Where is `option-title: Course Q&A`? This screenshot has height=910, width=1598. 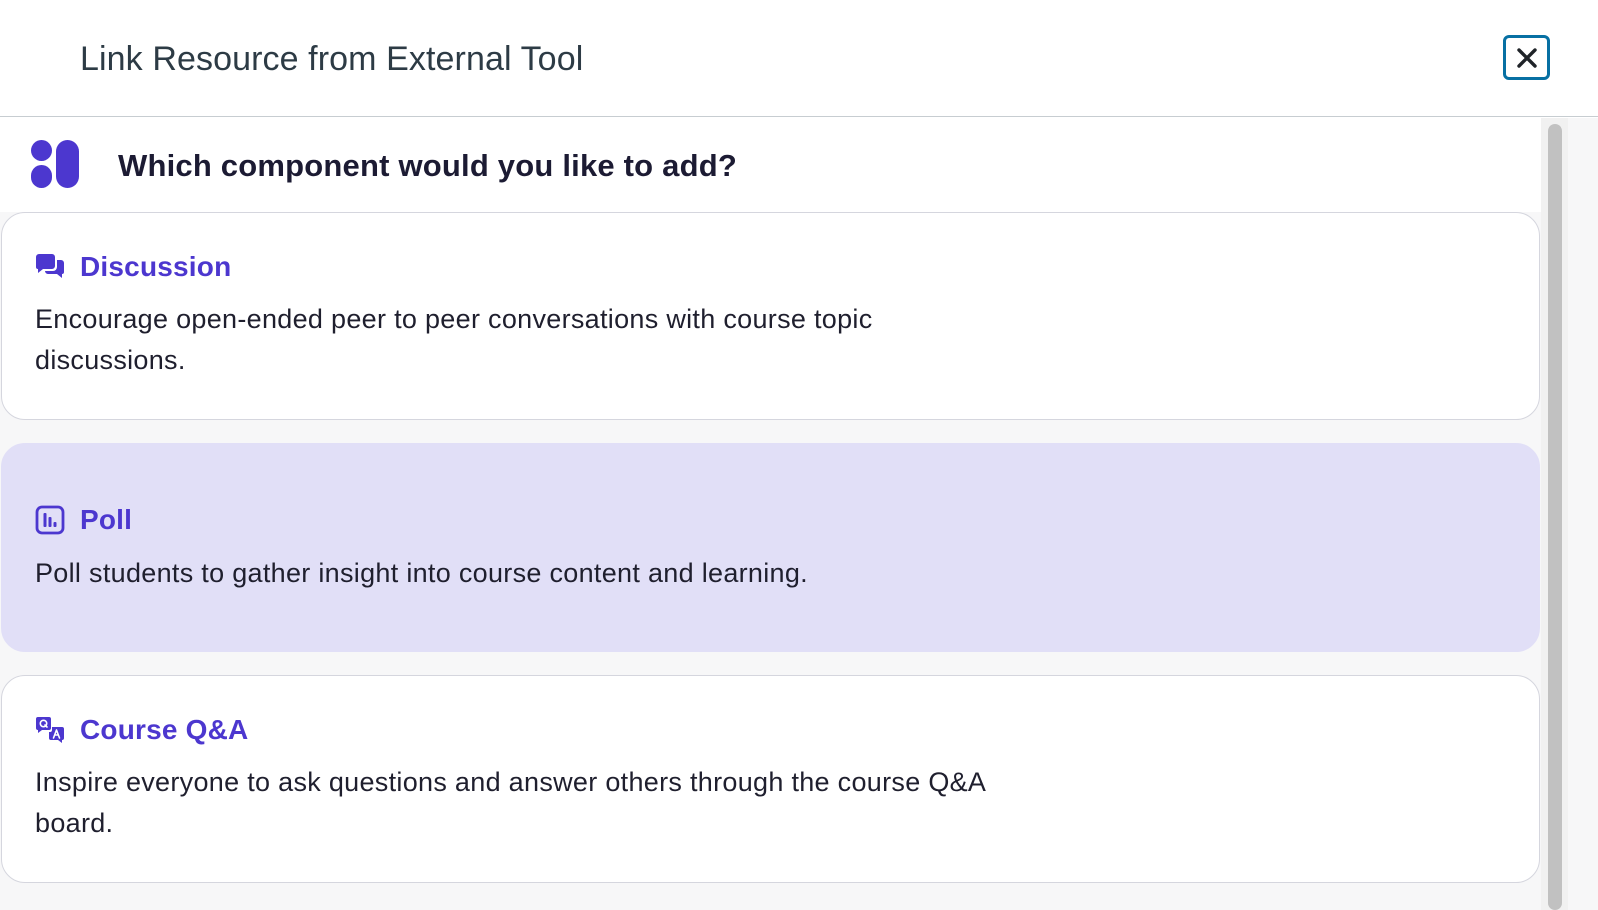
option-title: Course Q&A is located at coordinates (164, 729).